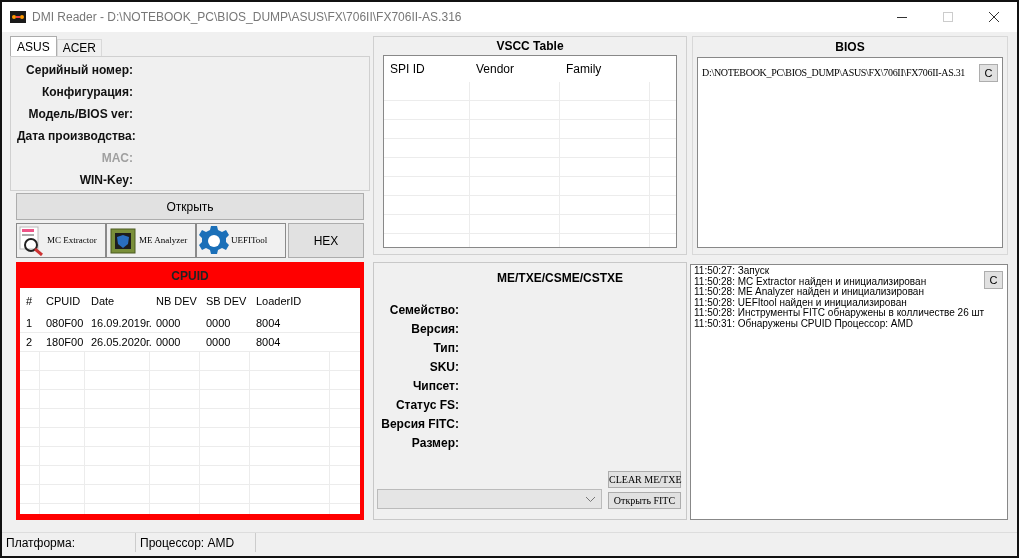  I want to click on field-label: Чипсет:, so click(435, 385).